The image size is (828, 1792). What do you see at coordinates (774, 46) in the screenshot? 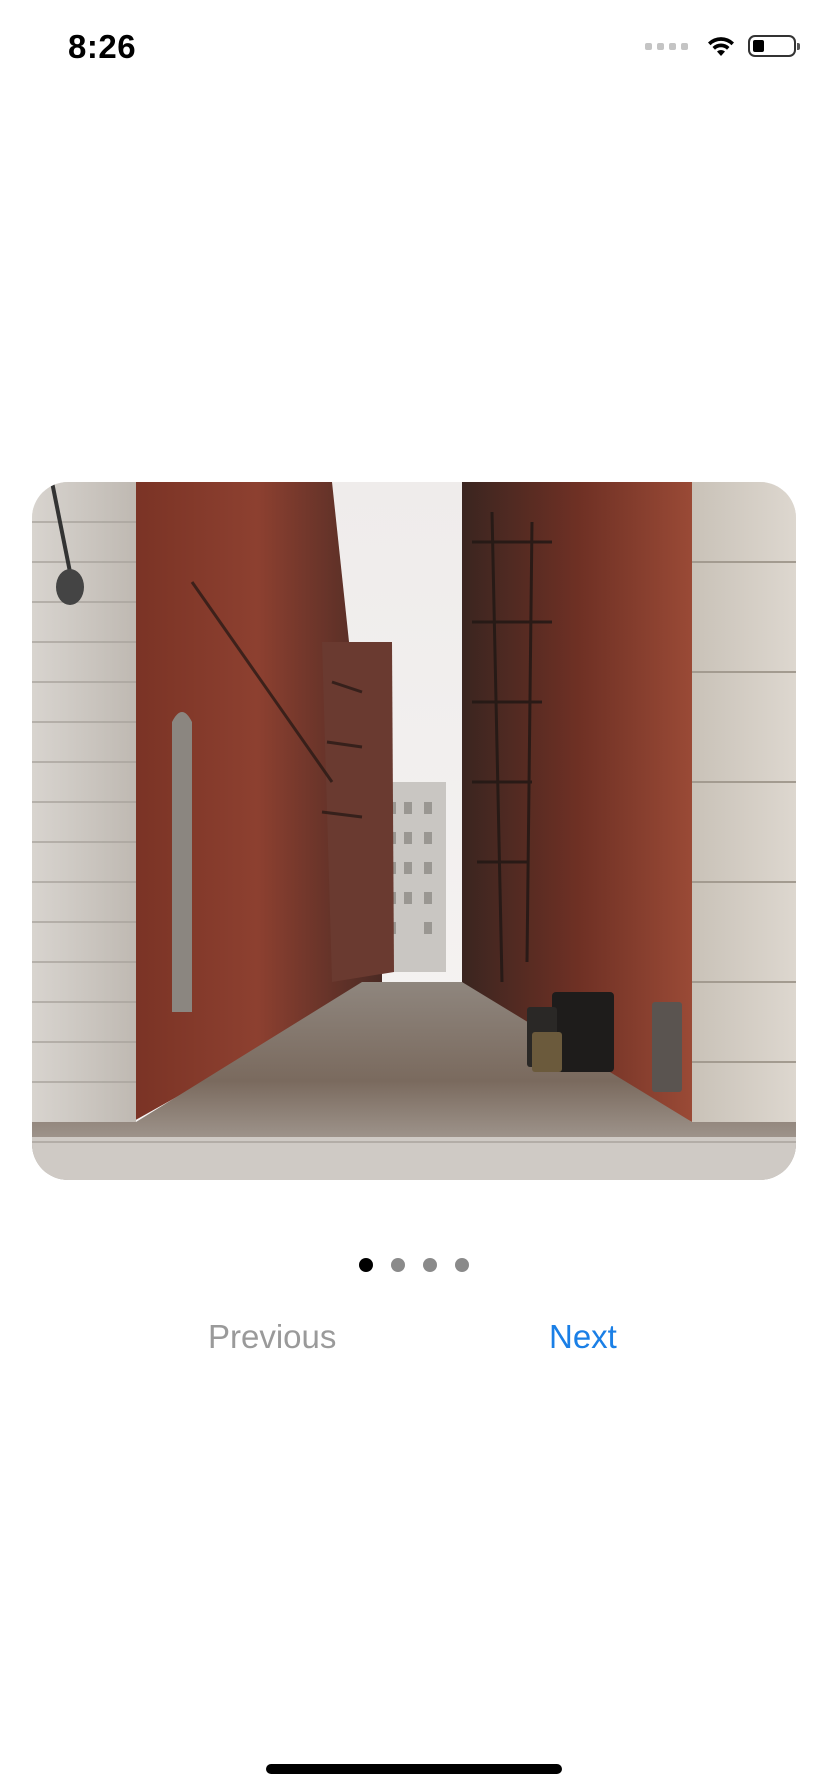
I see `battery-icon` at bounding box center [774, 46].